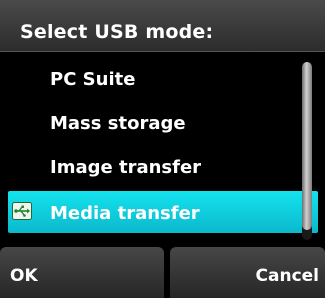 Image resolution: width=325 pixels, height=298 pixels. What do you see at coordinates (118, 123) in the screenshot?
I see `option-label: Mass storage` at bounding box center [118, 123].